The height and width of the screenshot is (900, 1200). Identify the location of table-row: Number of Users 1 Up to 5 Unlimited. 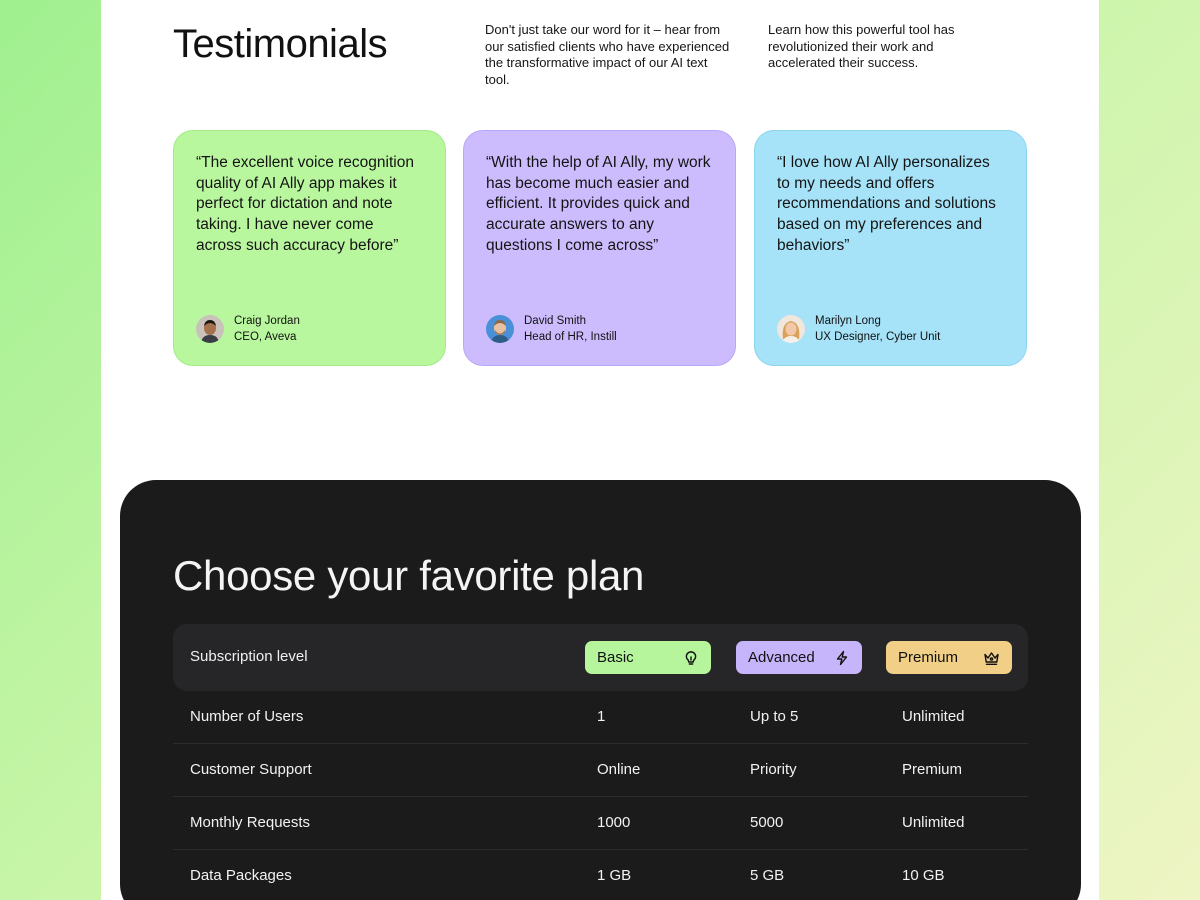
(600, 717).